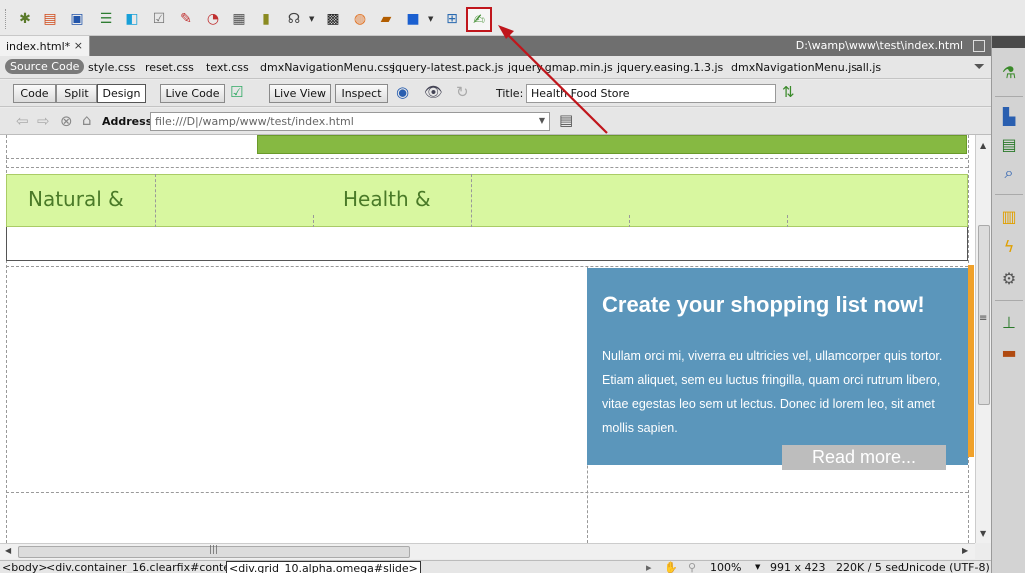  I want to click on audio-dropdown-icon: ▼, so click(311, 19).